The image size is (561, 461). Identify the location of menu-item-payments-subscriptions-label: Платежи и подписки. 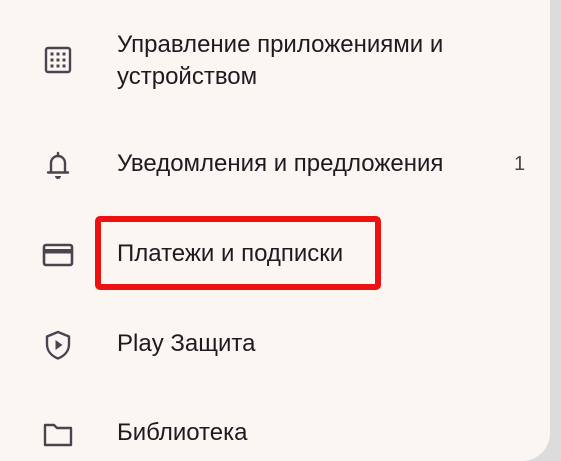
(230, 253).